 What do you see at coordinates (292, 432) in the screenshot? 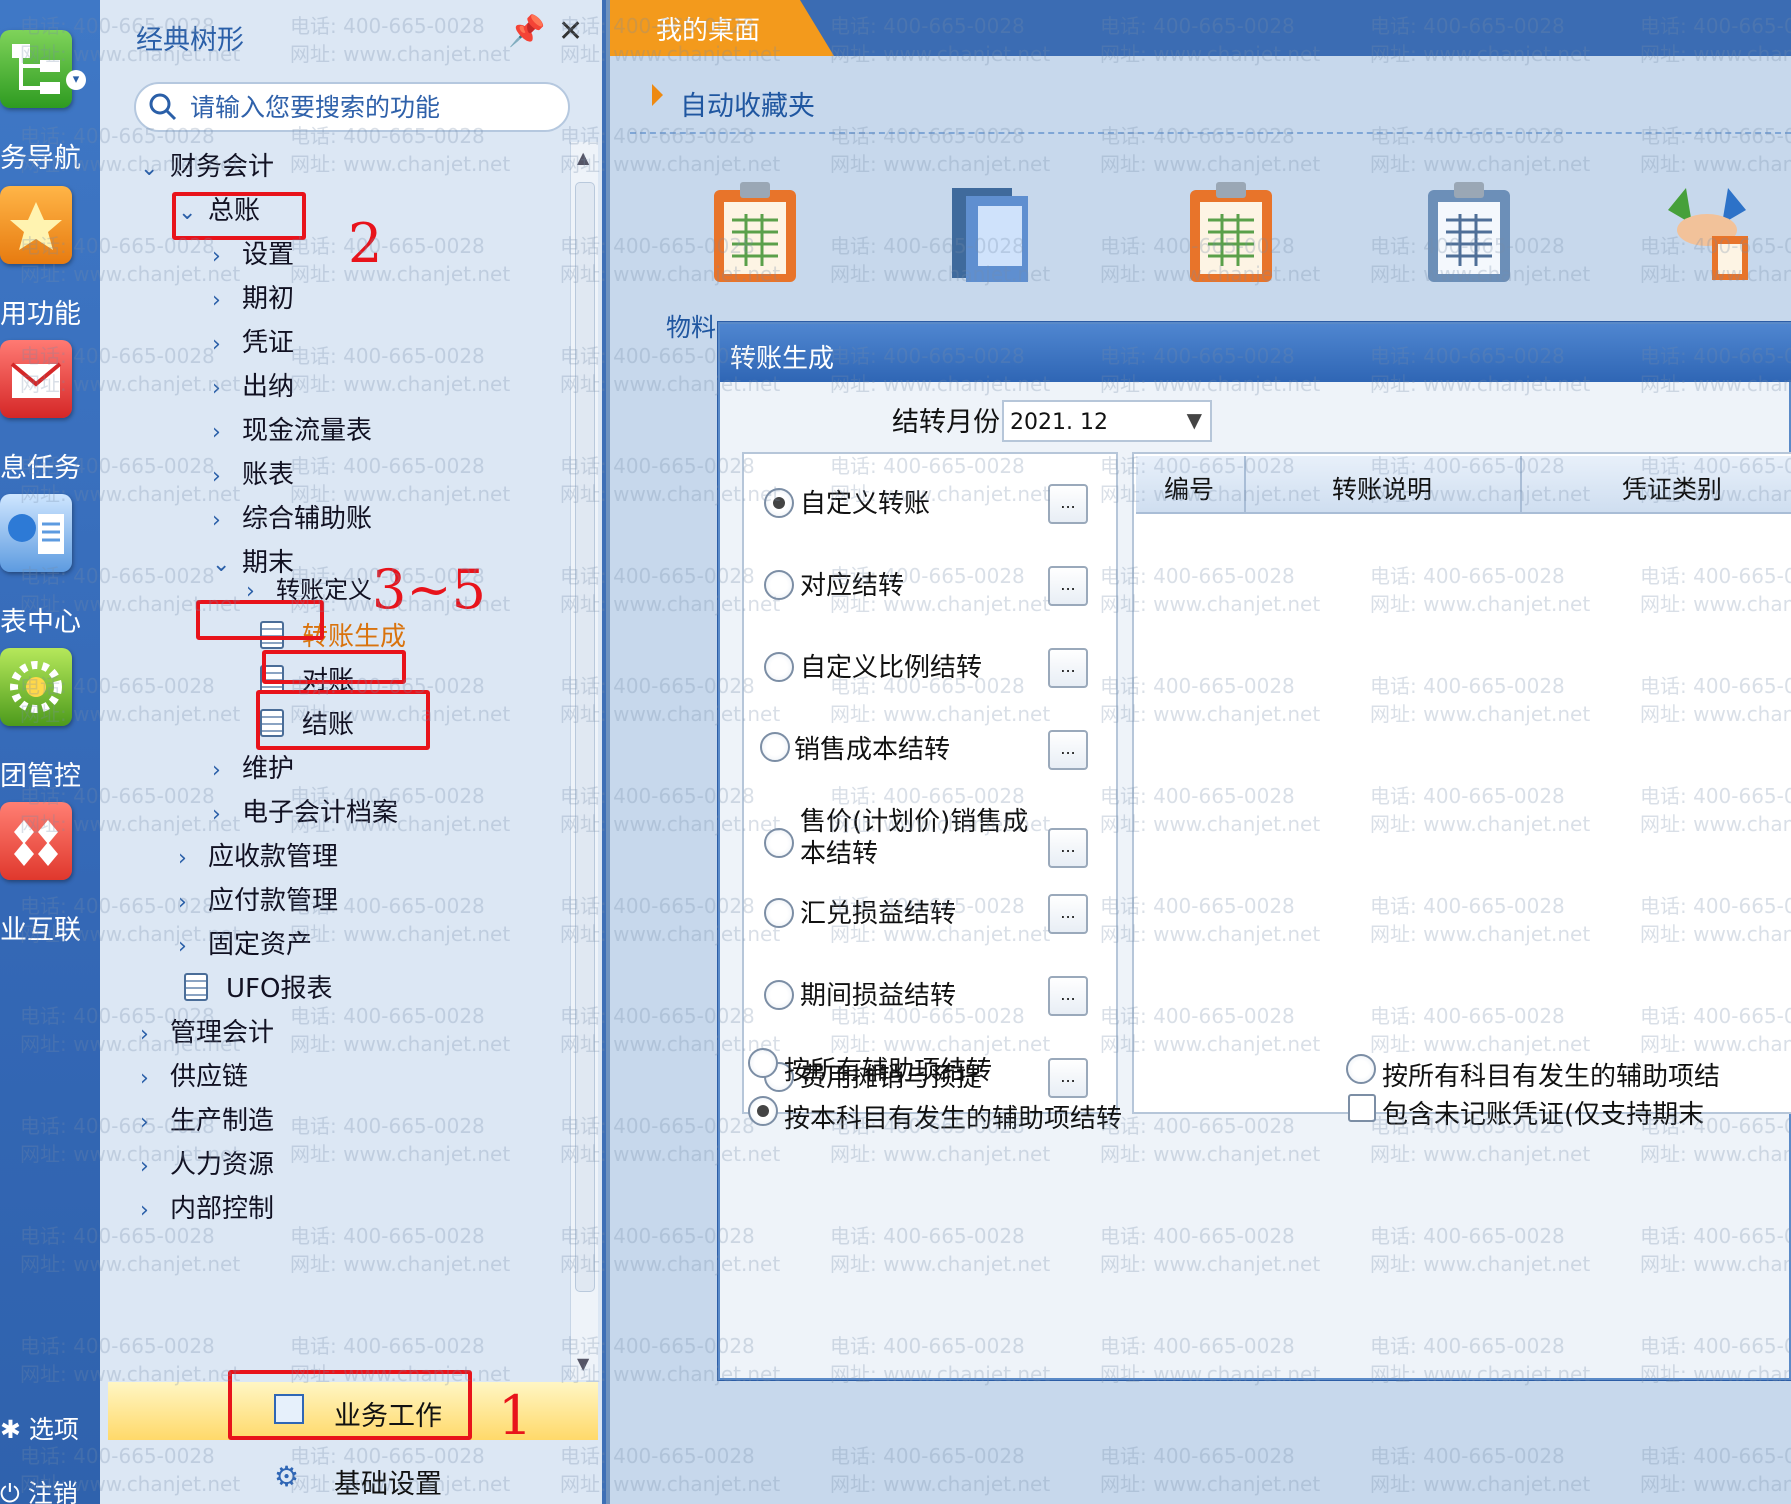
I see `tree-node-cash-flow: › 现金流量表` at bounding box center [292, 432].